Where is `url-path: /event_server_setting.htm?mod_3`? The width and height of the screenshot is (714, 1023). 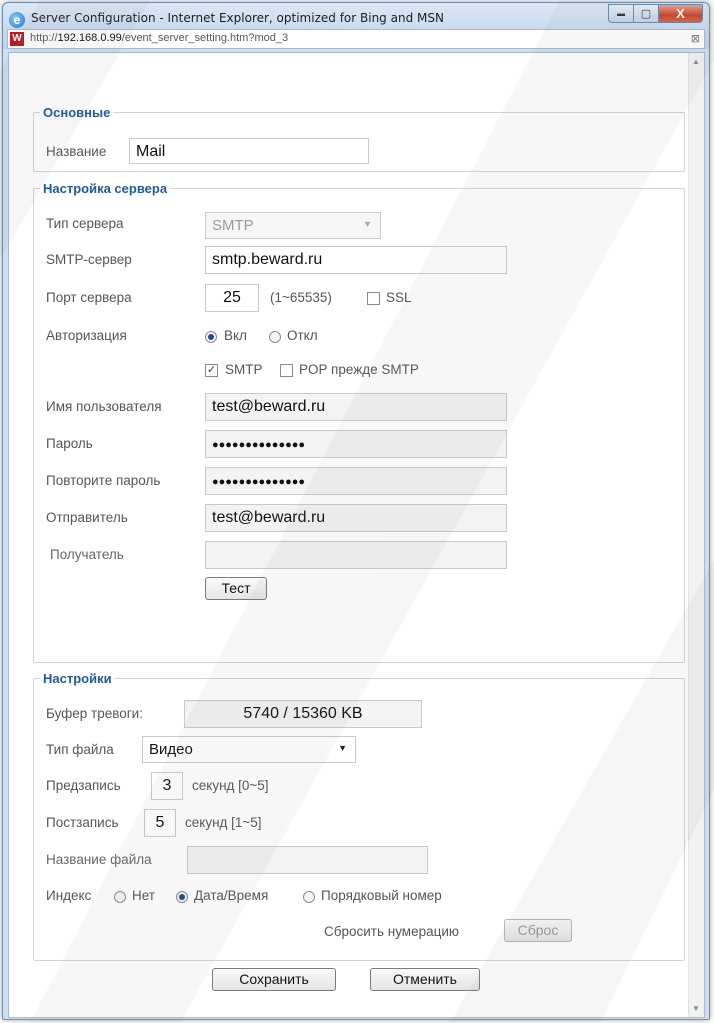 url-path: /event_server_setting.htm?mod_3 is located at coordinates (205, 38).